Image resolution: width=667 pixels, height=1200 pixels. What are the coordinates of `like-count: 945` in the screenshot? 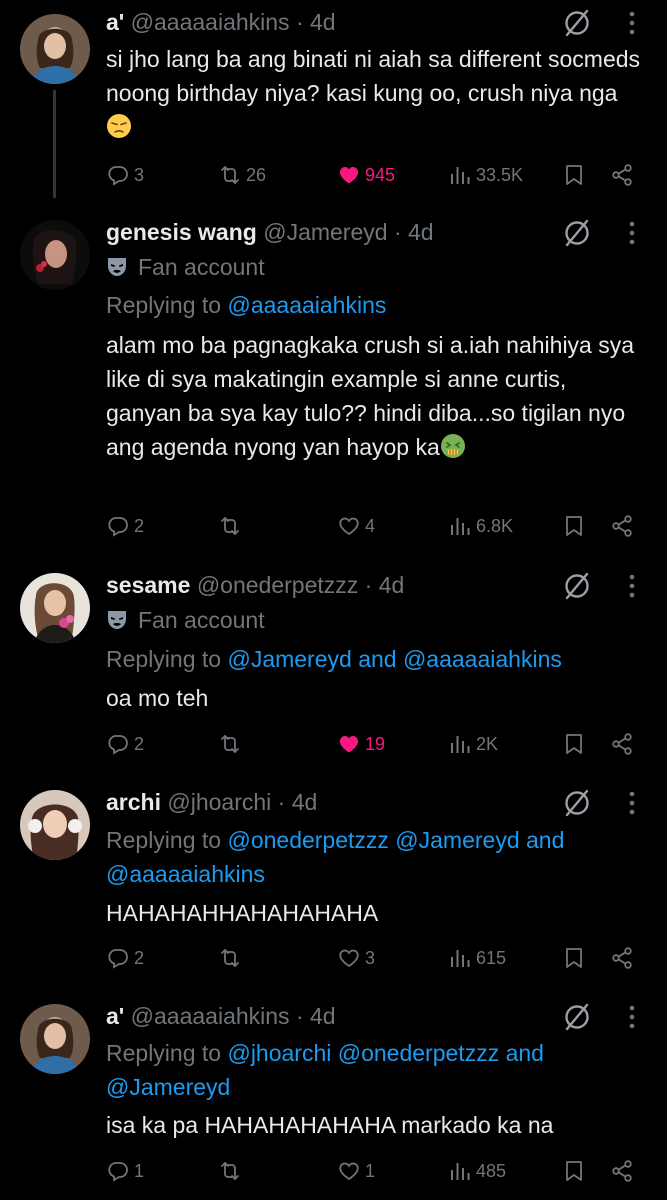 It's located at (380, 174).